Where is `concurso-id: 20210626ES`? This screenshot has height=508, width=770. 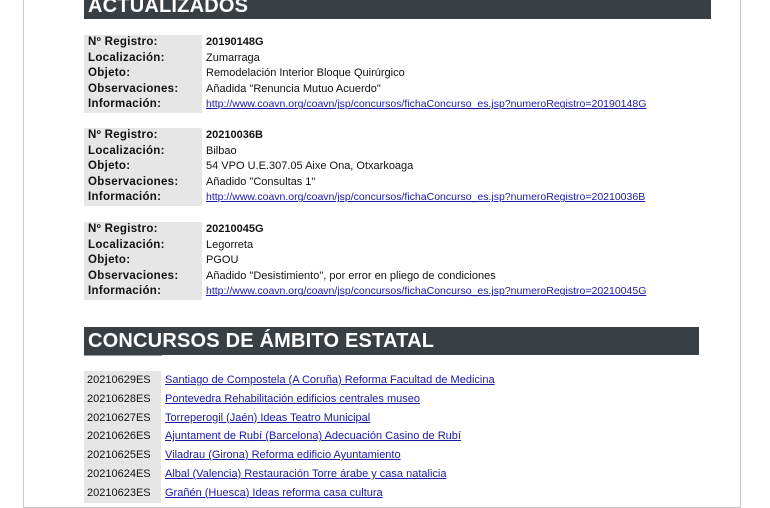 concurso-id: 20210626ES is located at coordinates (122, 437).